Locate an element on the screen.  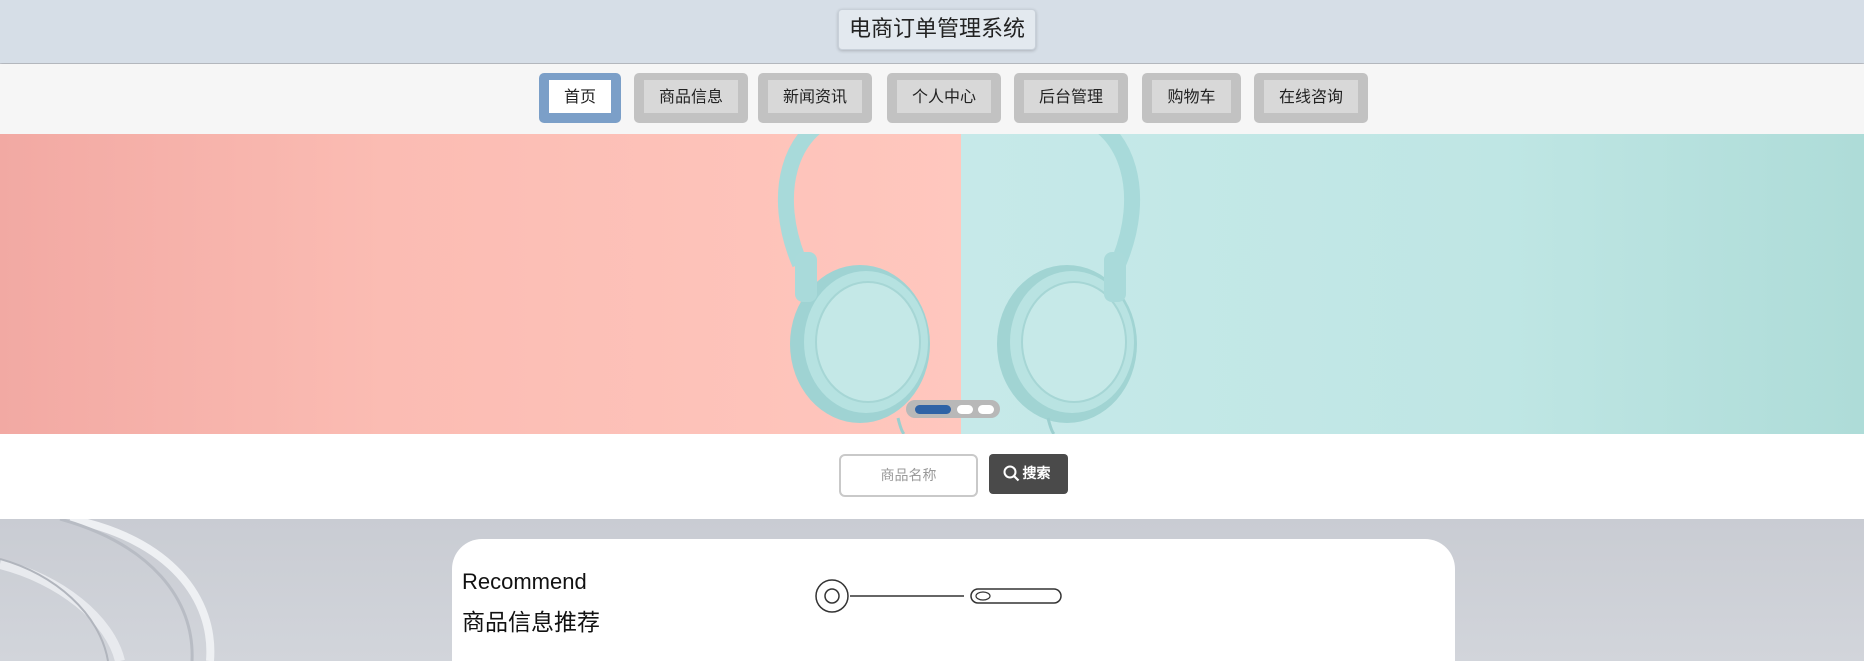
search-bar: 搜索 is located at coordinates (932, 476).